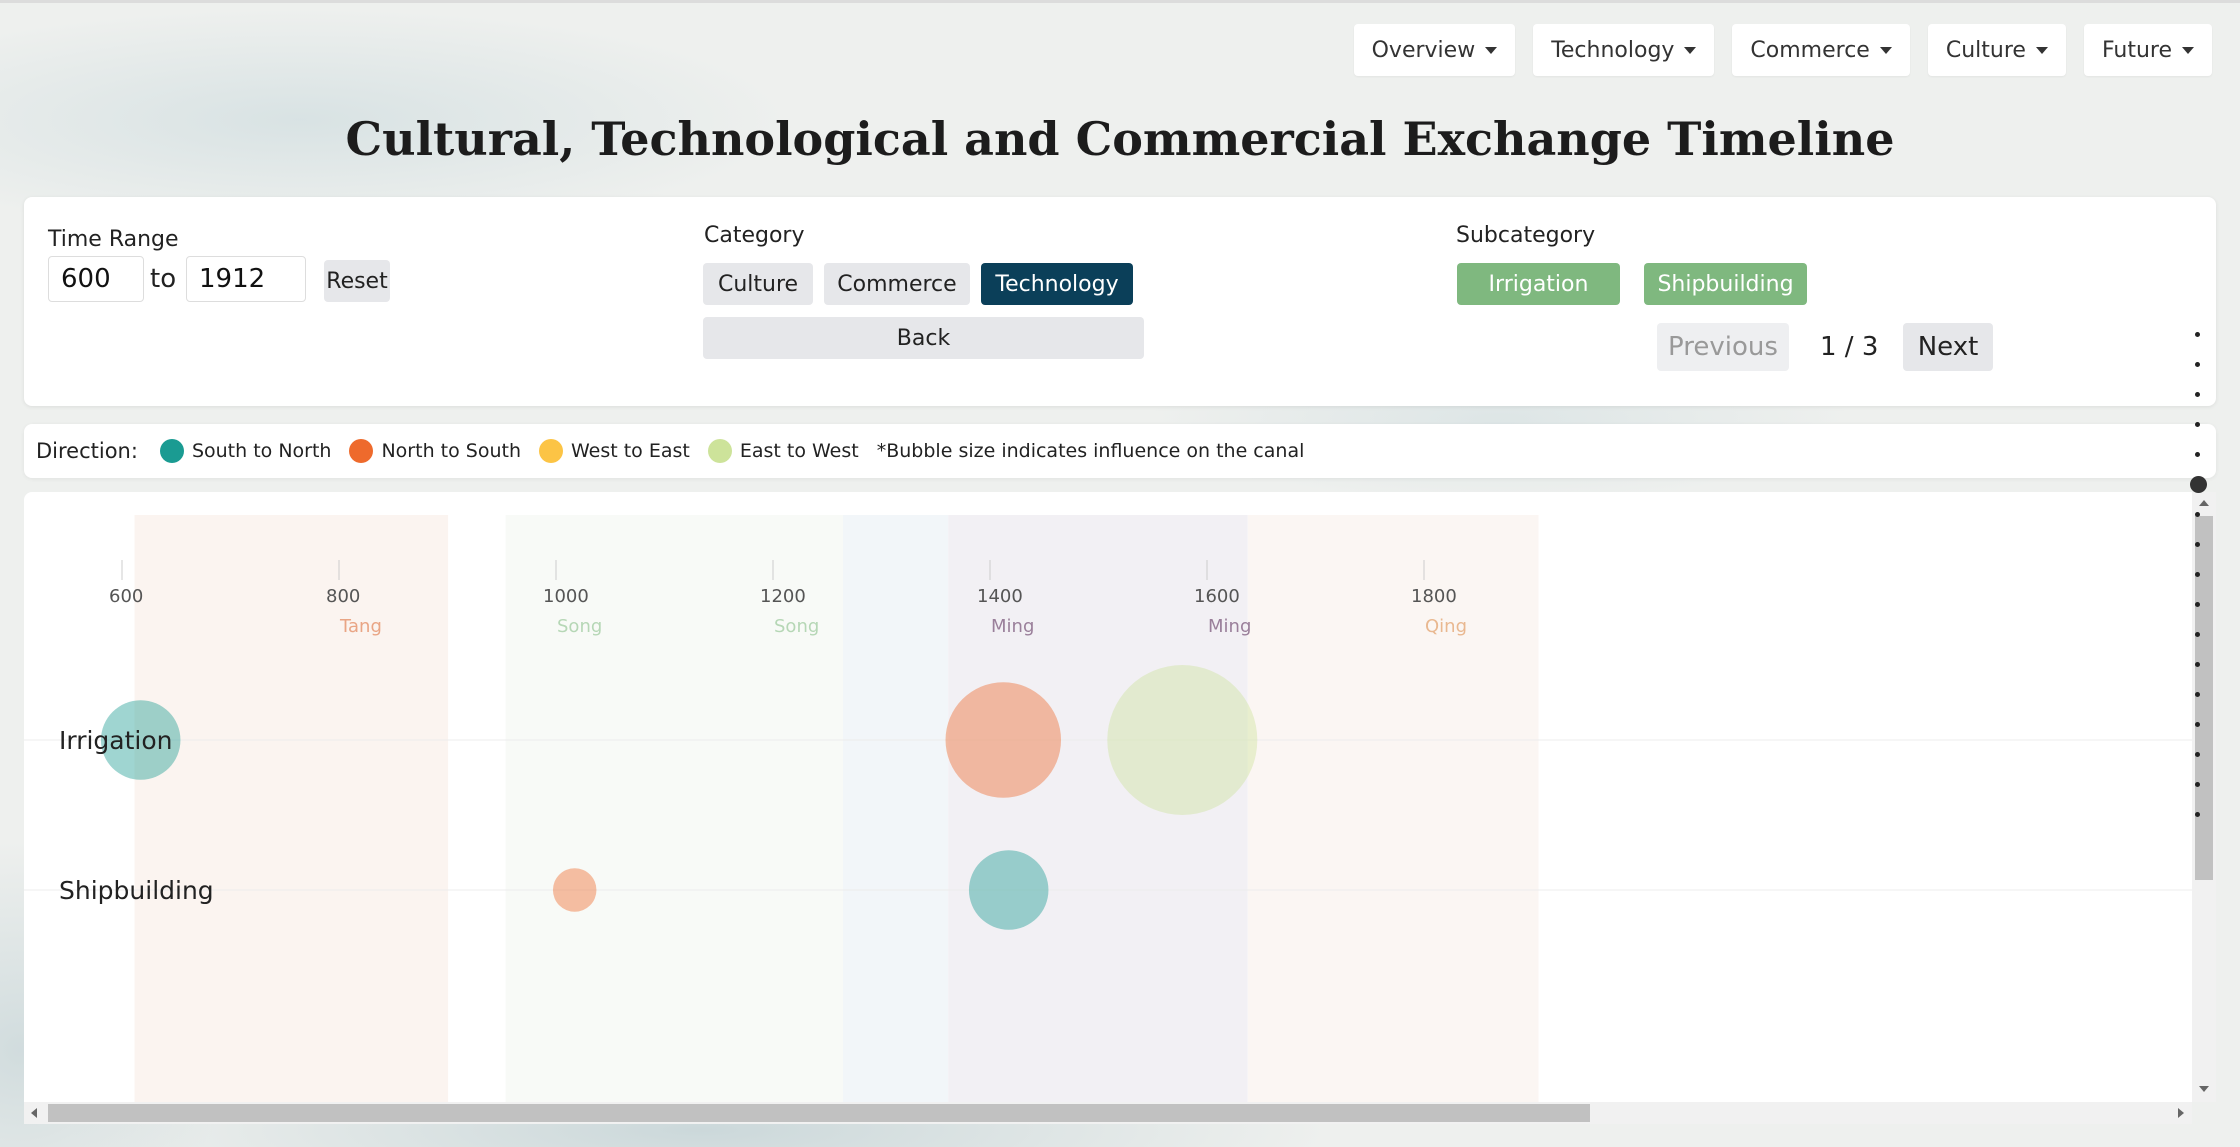 The height and width of the screenshot is (1147, 2240). Describe the element at coordinates (1613, 50) in the screenshot. I see `nav-item-label: Technology` at that location.